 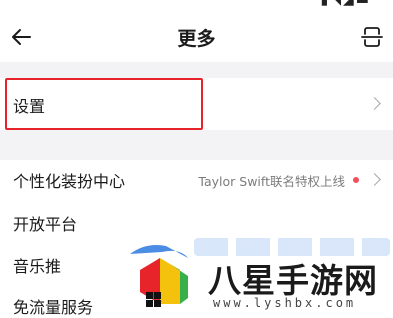 What do you see at coordinates (196, 300) in the screenshot?
I see `menu-item-free-data: 免流量服务` at bounding box center [196, 300].